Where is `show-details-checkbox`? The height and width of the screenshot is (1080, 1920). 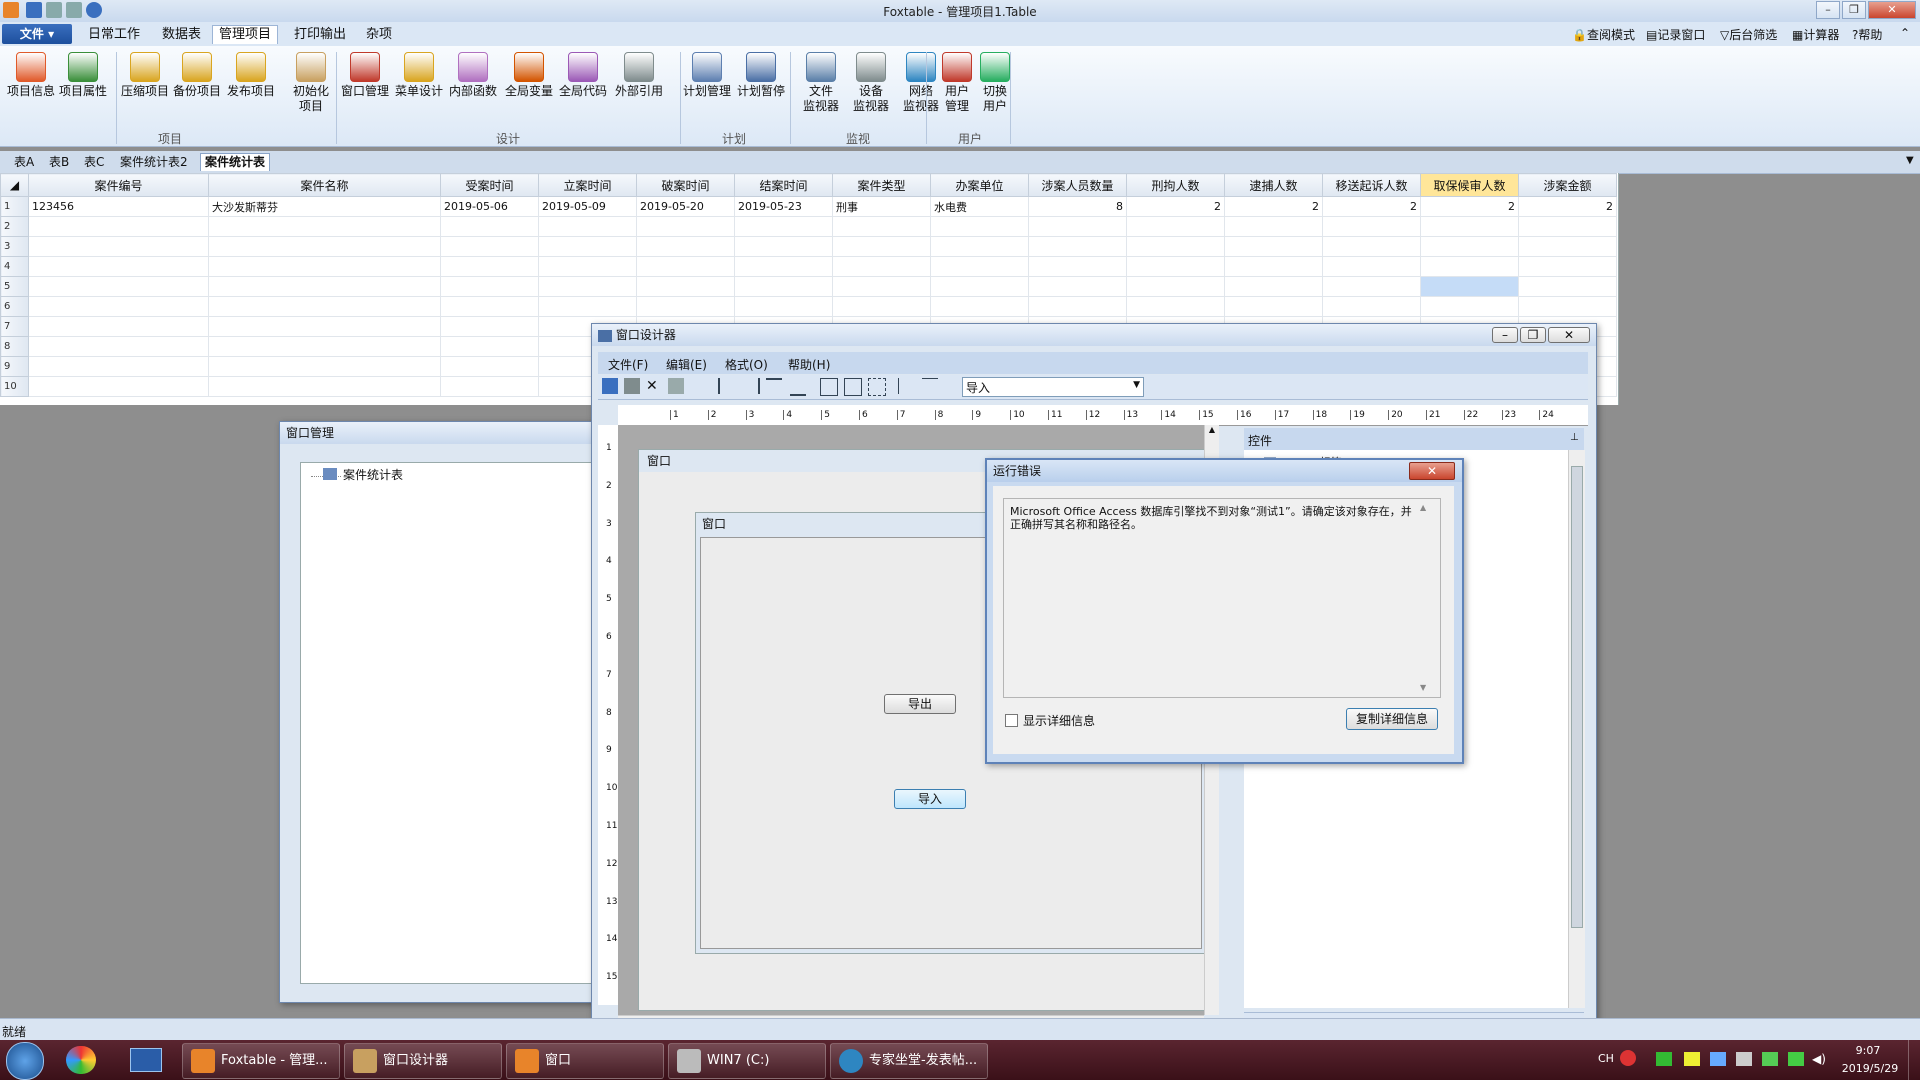
show-details-checkbox is located at coordinates (1011, 720).